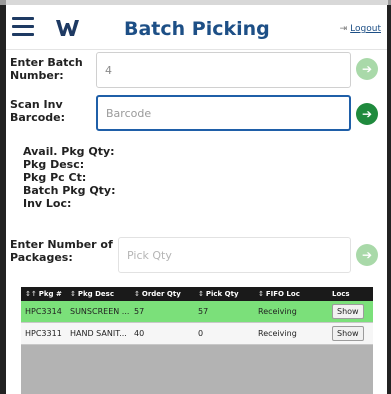  I want to click on batch-number-label: Enter Batch Number:, so click(46, 69).